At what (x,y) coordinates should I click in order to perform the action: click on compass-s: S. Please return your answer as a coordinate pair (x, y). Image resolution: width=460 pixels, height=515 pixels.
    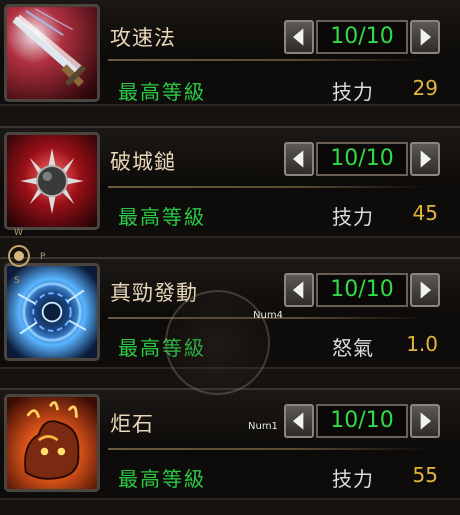
    Looking at the image, I should click on (17, 281).